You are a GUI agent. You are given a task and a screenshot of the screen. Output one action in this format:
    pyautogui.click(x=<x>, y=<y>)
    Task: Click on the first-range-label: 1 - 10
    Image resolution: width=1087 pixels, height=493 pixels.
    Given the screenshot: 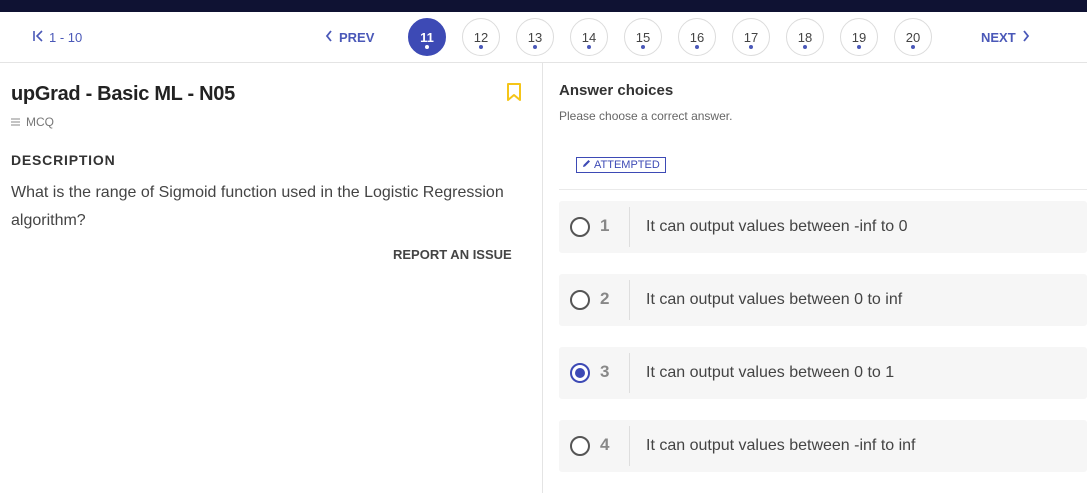 What is the action you would take?
    pyautogui.click(x=66, y=37)
    